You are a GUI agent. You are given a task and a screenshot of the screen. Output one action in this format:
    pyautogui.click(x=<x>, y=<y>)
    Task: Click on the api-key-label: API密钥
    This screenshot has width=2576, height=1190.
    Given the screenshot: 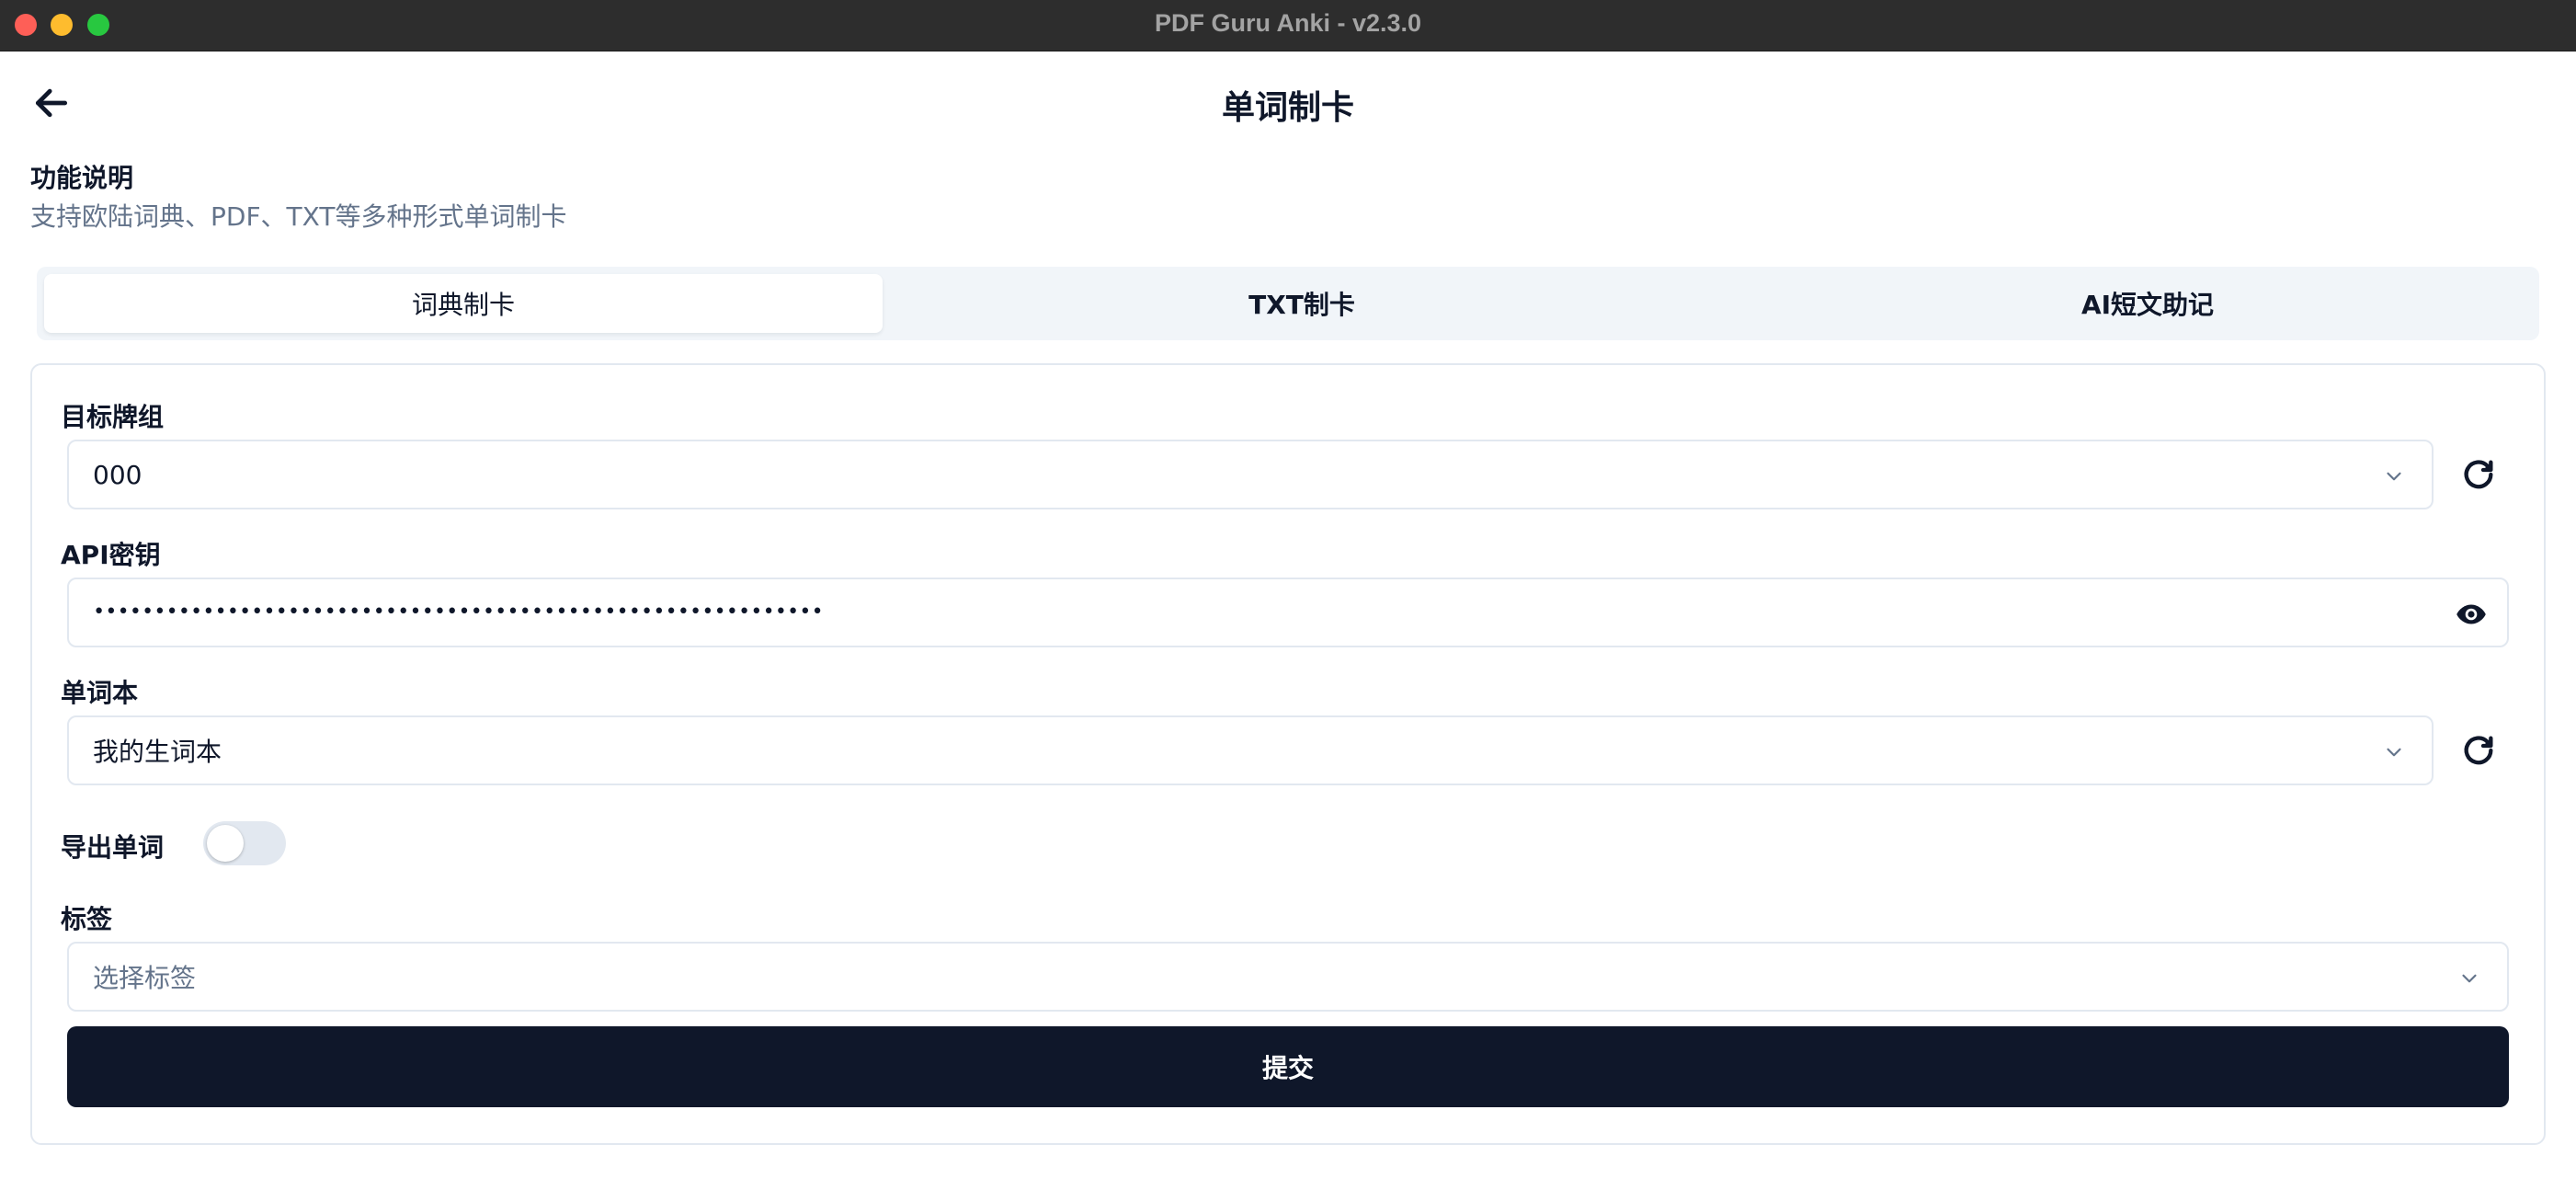 What is the action you would take?
    pyautogui.click(x=111, y=555)
    